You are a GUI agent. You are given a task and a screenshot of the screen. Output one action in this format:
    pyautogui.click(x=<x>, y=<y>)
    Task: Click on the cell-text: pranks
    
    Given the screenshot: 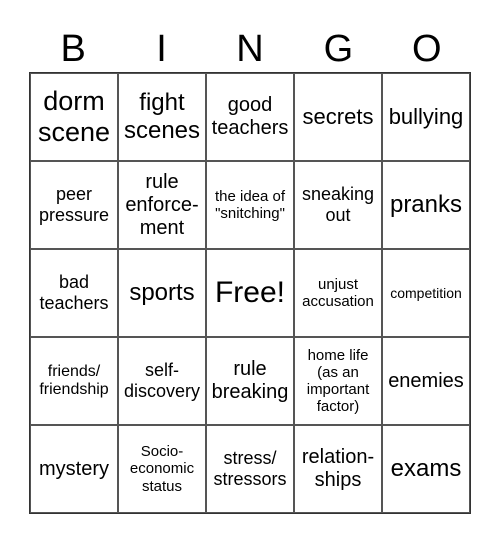 What is the action you would take?
    pyautogui.click(x=426, y=205)
    